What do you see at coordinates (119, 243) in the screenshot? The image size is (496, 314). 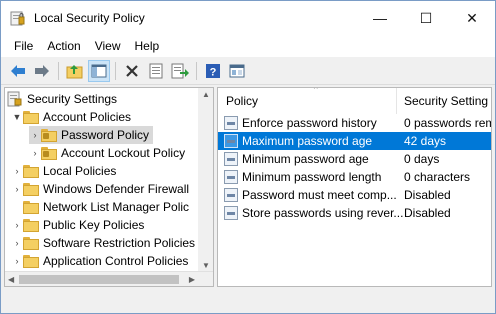 I see `tree-label: Software Restriction Policies` at bounding box center [119, 243].